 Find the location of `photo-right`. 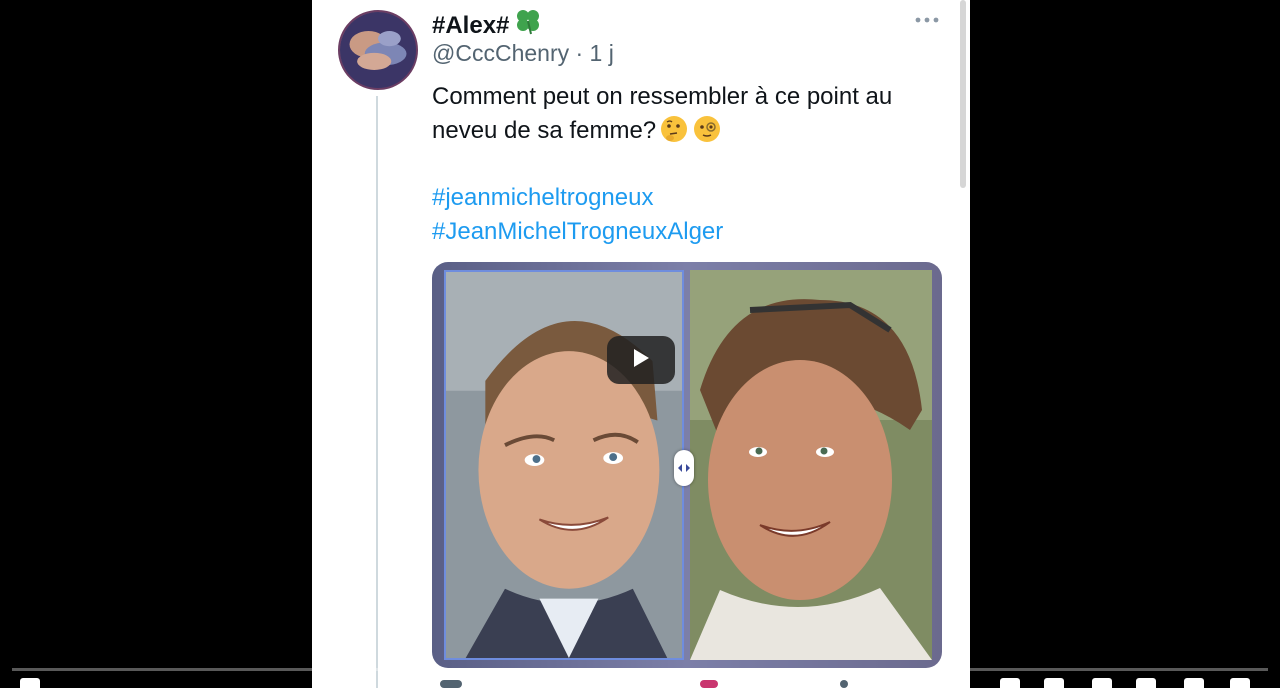

photo-right is located at coordinates (811, 465).